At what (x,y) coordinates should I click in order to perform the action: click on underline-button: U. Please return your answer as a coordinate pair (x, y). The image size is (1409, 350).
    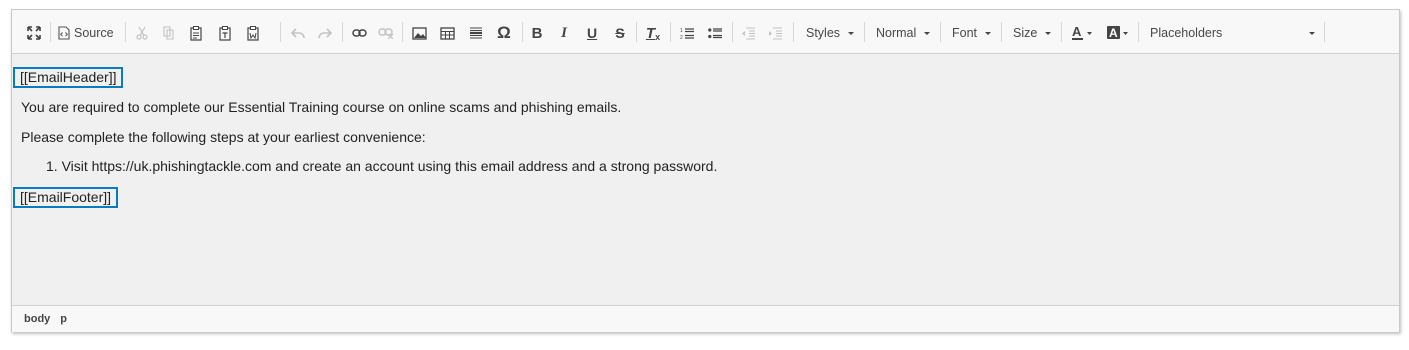
    Looking at the image, I should click on (592, 33).